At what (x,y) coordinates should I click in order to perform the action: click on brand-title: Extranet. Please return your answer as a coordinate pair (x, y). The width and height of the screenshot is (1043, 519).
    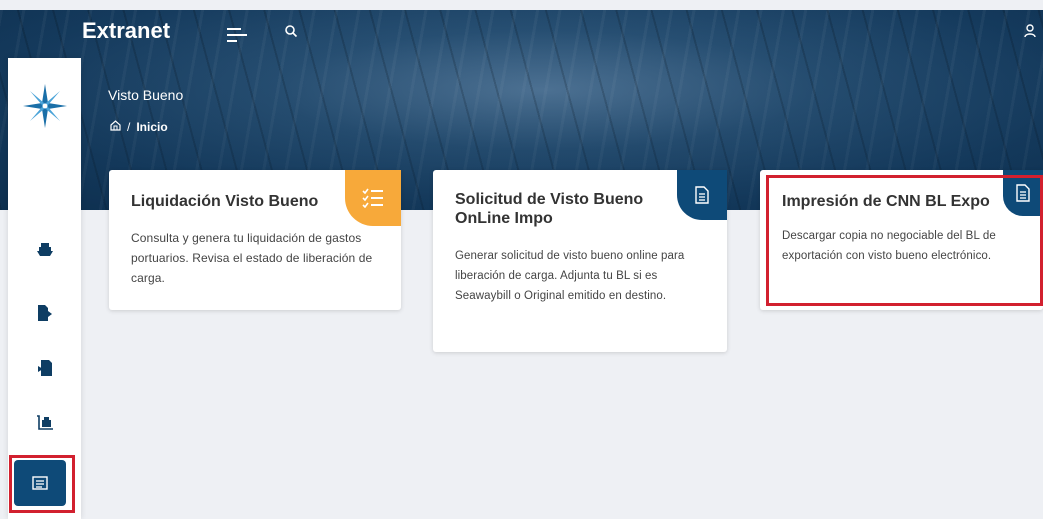
    Looking at the image, I should click on (126, 30).